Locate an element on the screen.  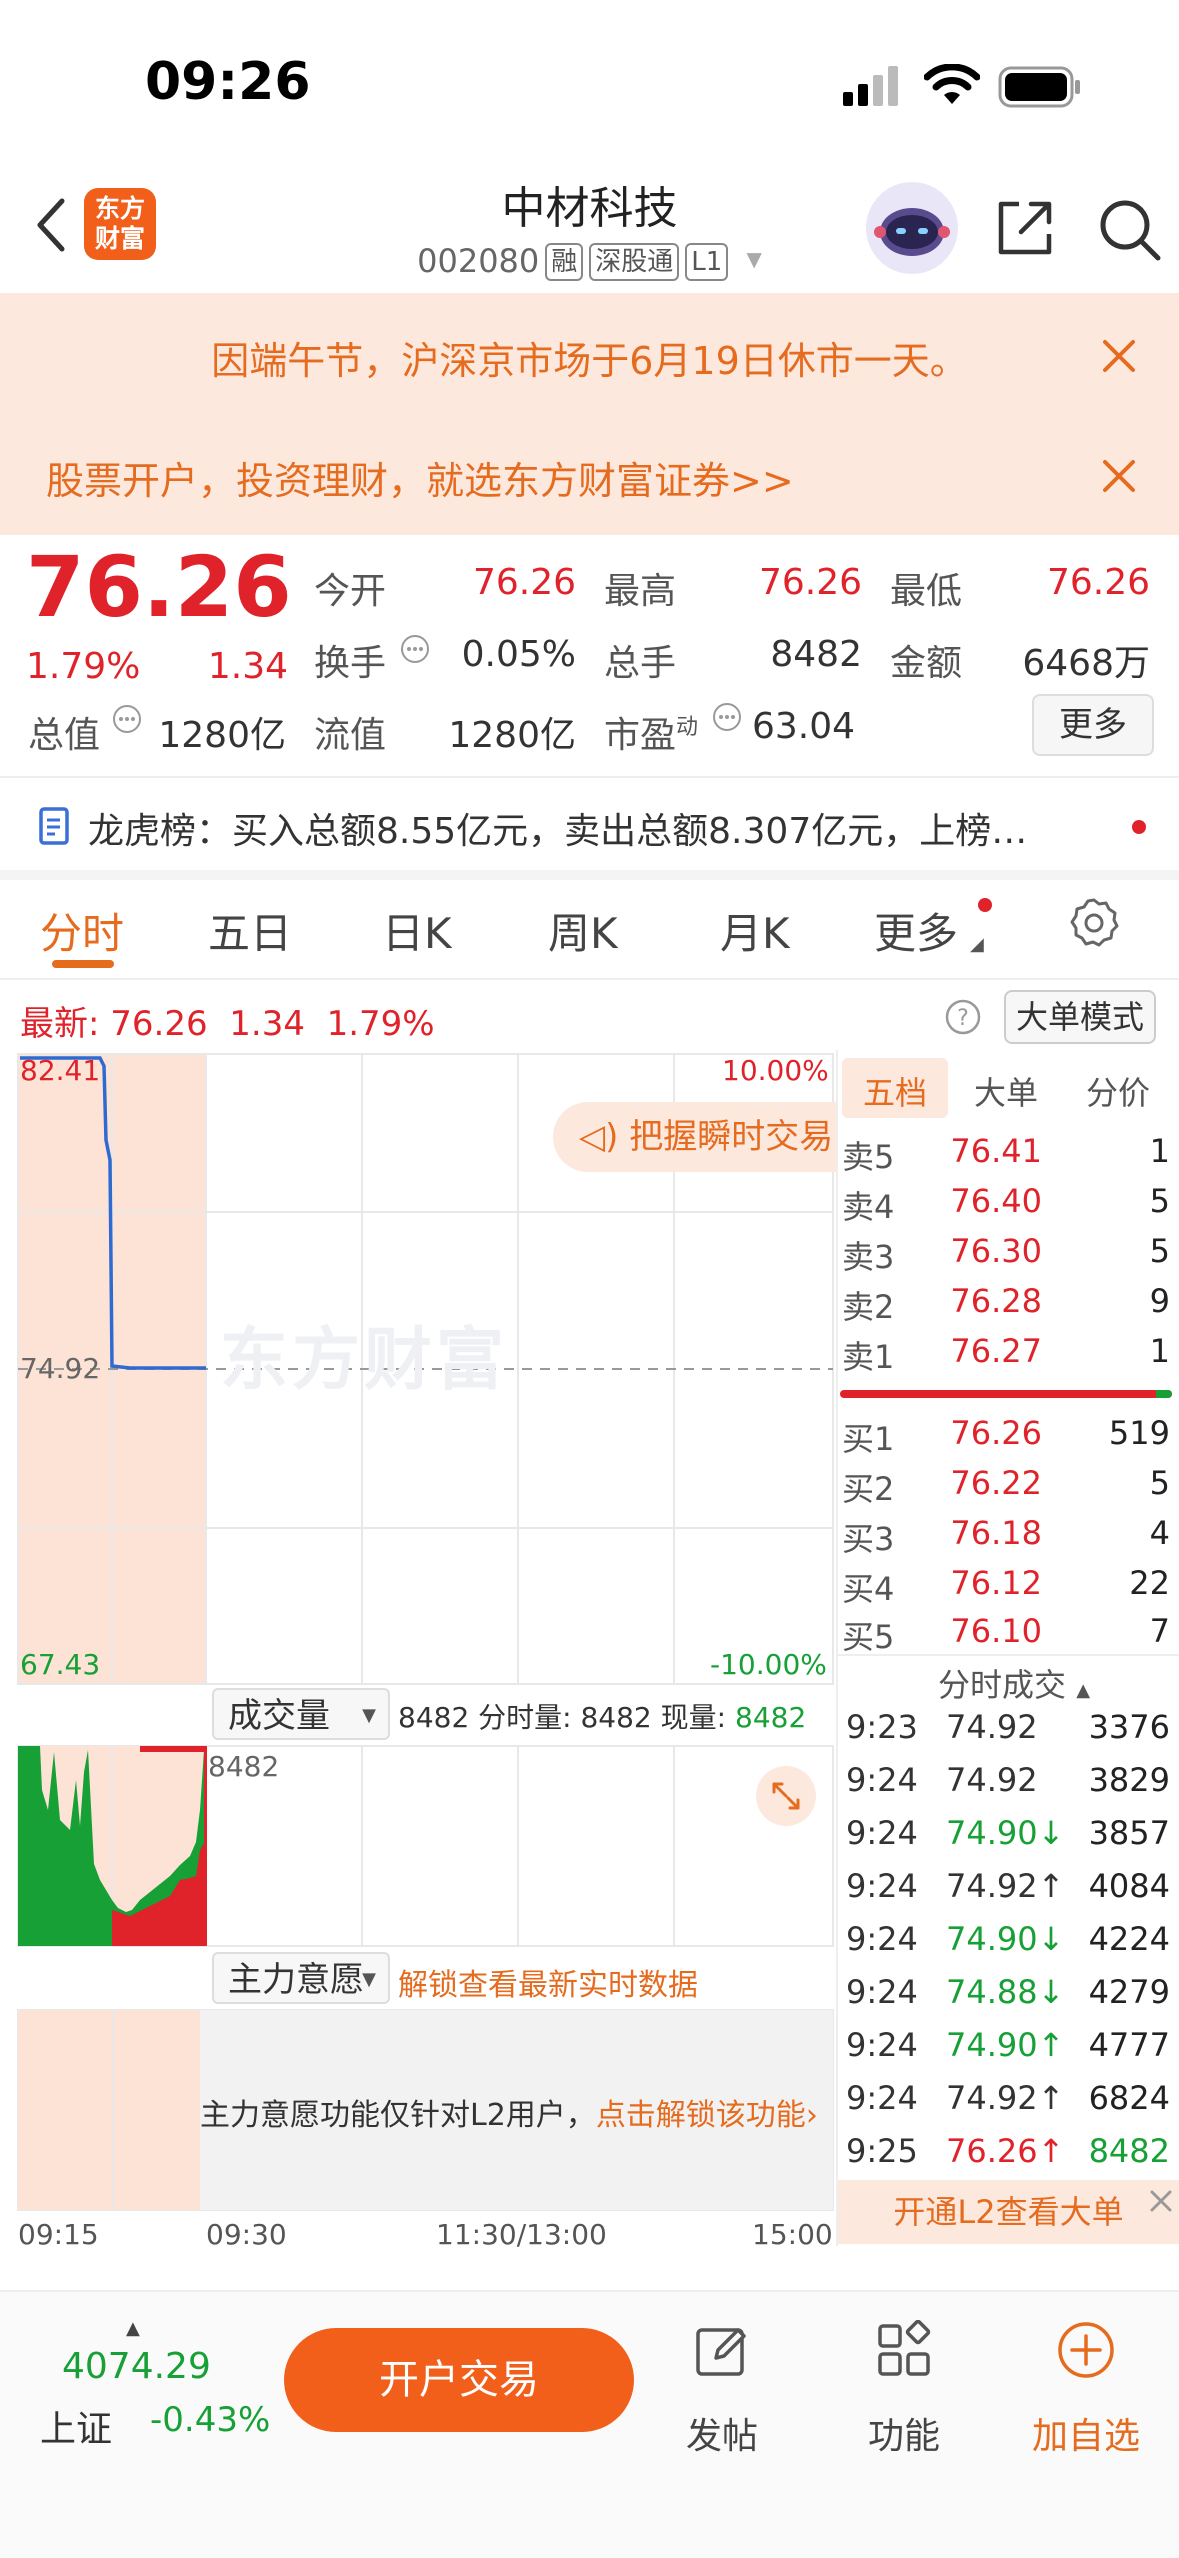
tab-five-day: 五日 is located at coordinates (250, 930).